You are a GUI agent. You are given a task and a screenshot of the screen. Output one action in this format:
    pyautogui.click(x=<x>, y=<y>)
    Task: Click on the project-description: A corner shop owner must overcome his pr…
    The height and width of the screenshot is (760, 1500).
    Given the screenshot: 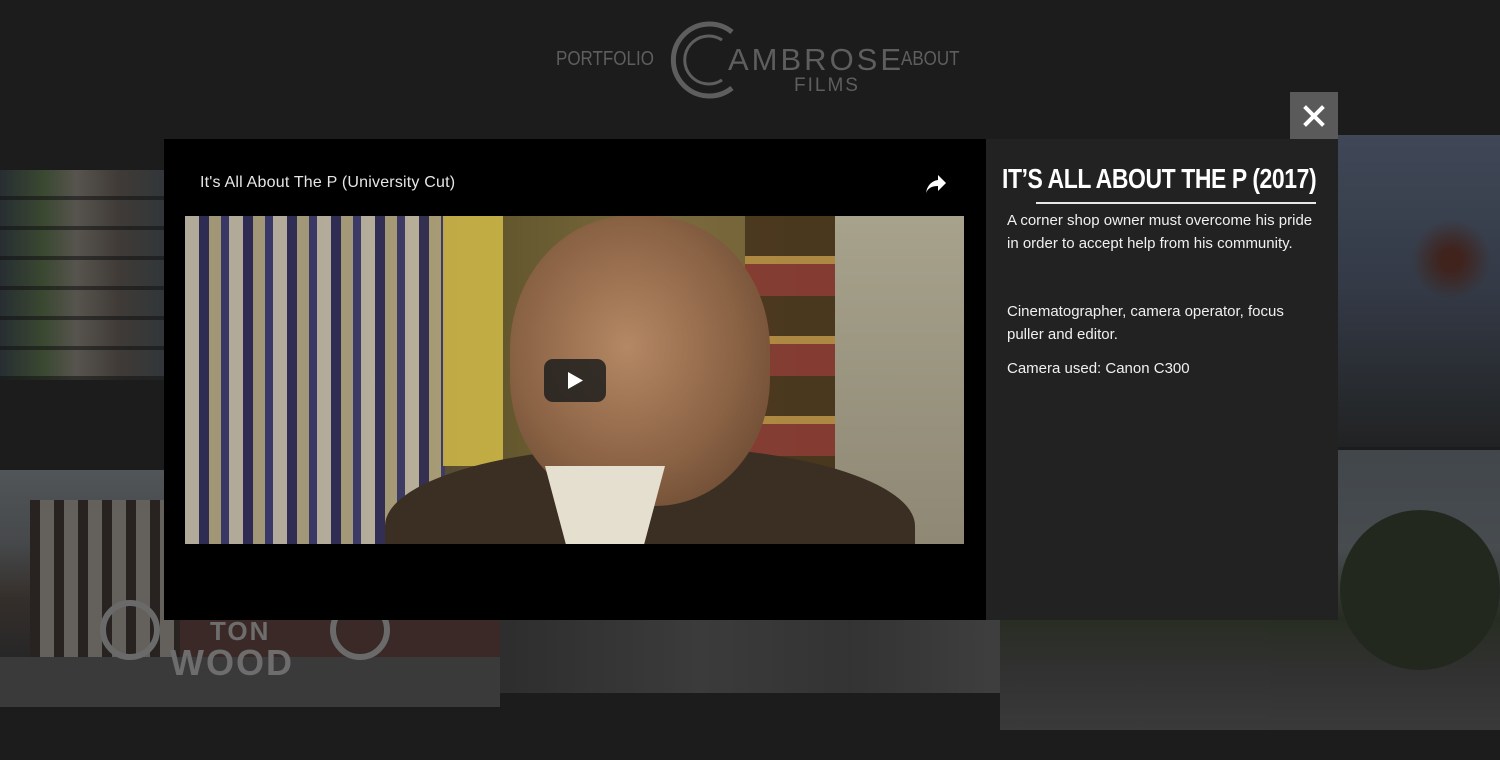 What is the action you would take?
    pyautogui.click(x=1160, y=232)
    